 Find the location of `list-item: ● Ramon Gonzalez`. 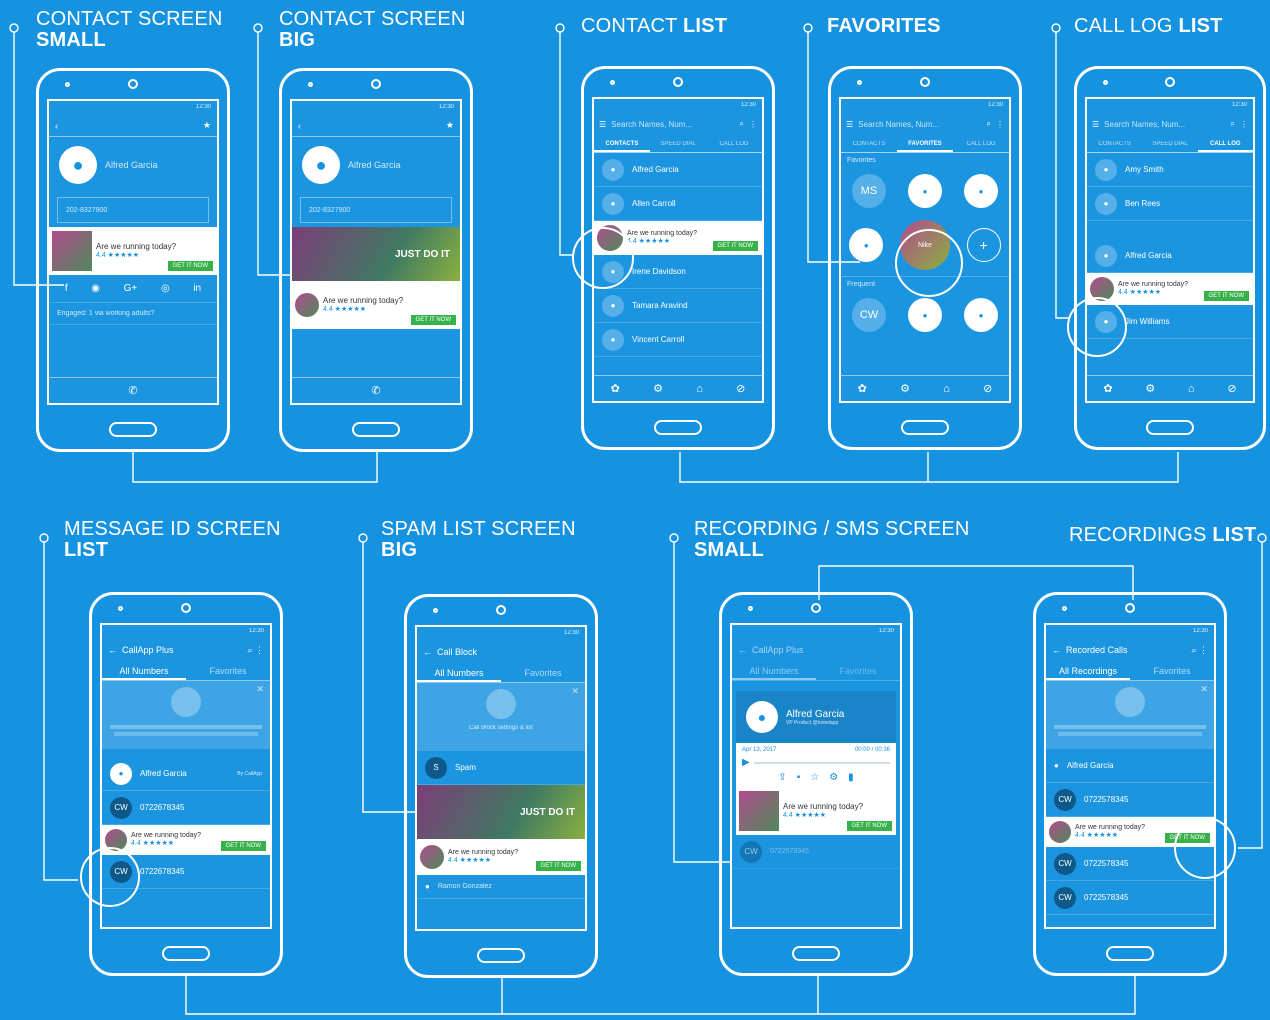

list-item: ● Ramon Gonzalez is located at coordinates (501, 887).